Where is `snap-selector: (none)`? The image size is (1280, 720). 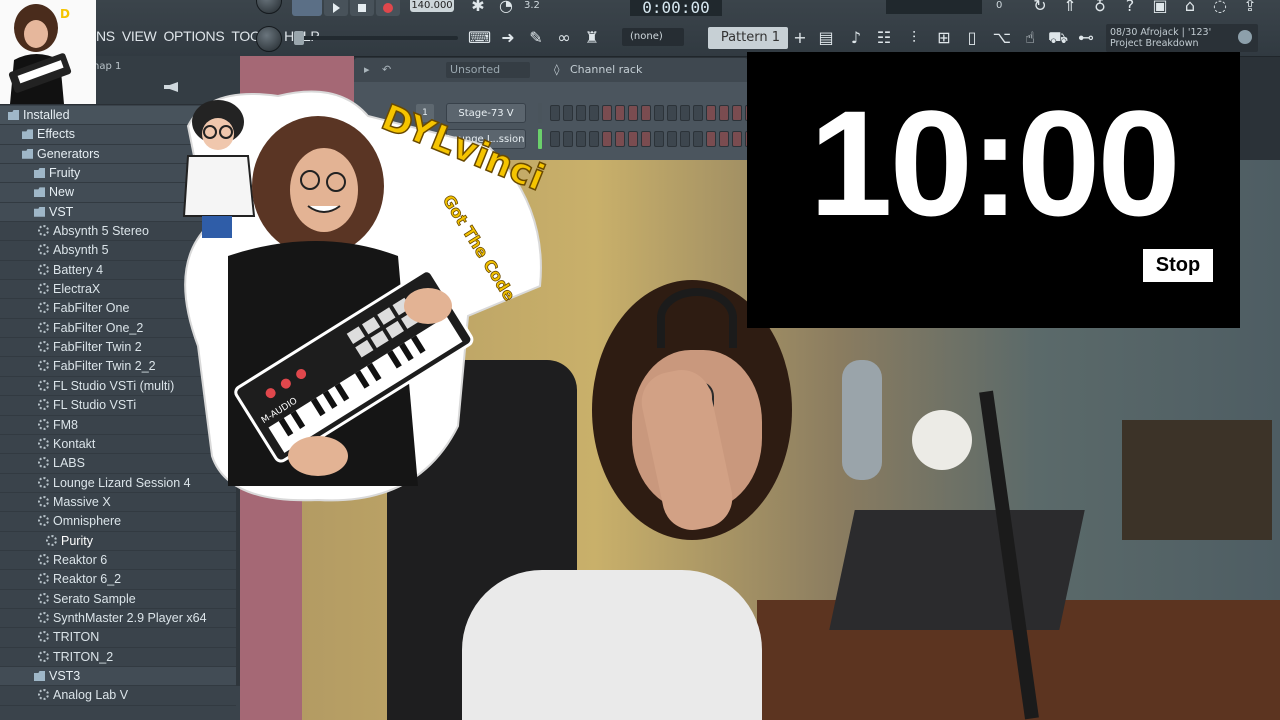
snap-selector: (none) is located at coordinates (653, 37).